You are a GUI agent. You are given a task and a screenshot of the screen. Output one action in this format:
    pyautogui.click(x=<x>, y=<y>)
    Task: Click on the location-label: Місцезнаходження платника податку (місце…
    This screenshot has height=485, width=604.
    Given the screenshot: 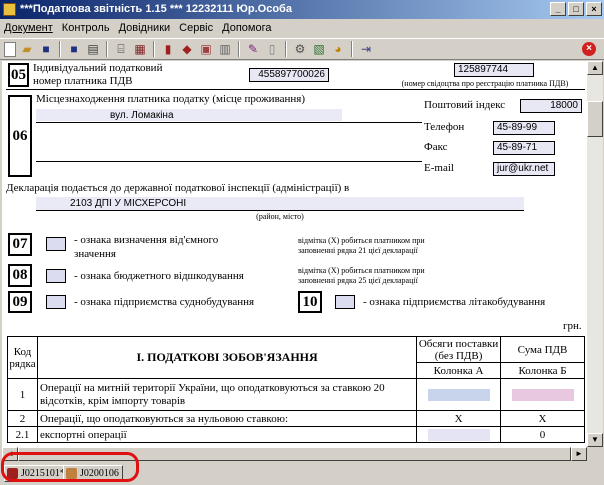 What is the action you would take?
    pyautogui.click(x=171, y=99)
    